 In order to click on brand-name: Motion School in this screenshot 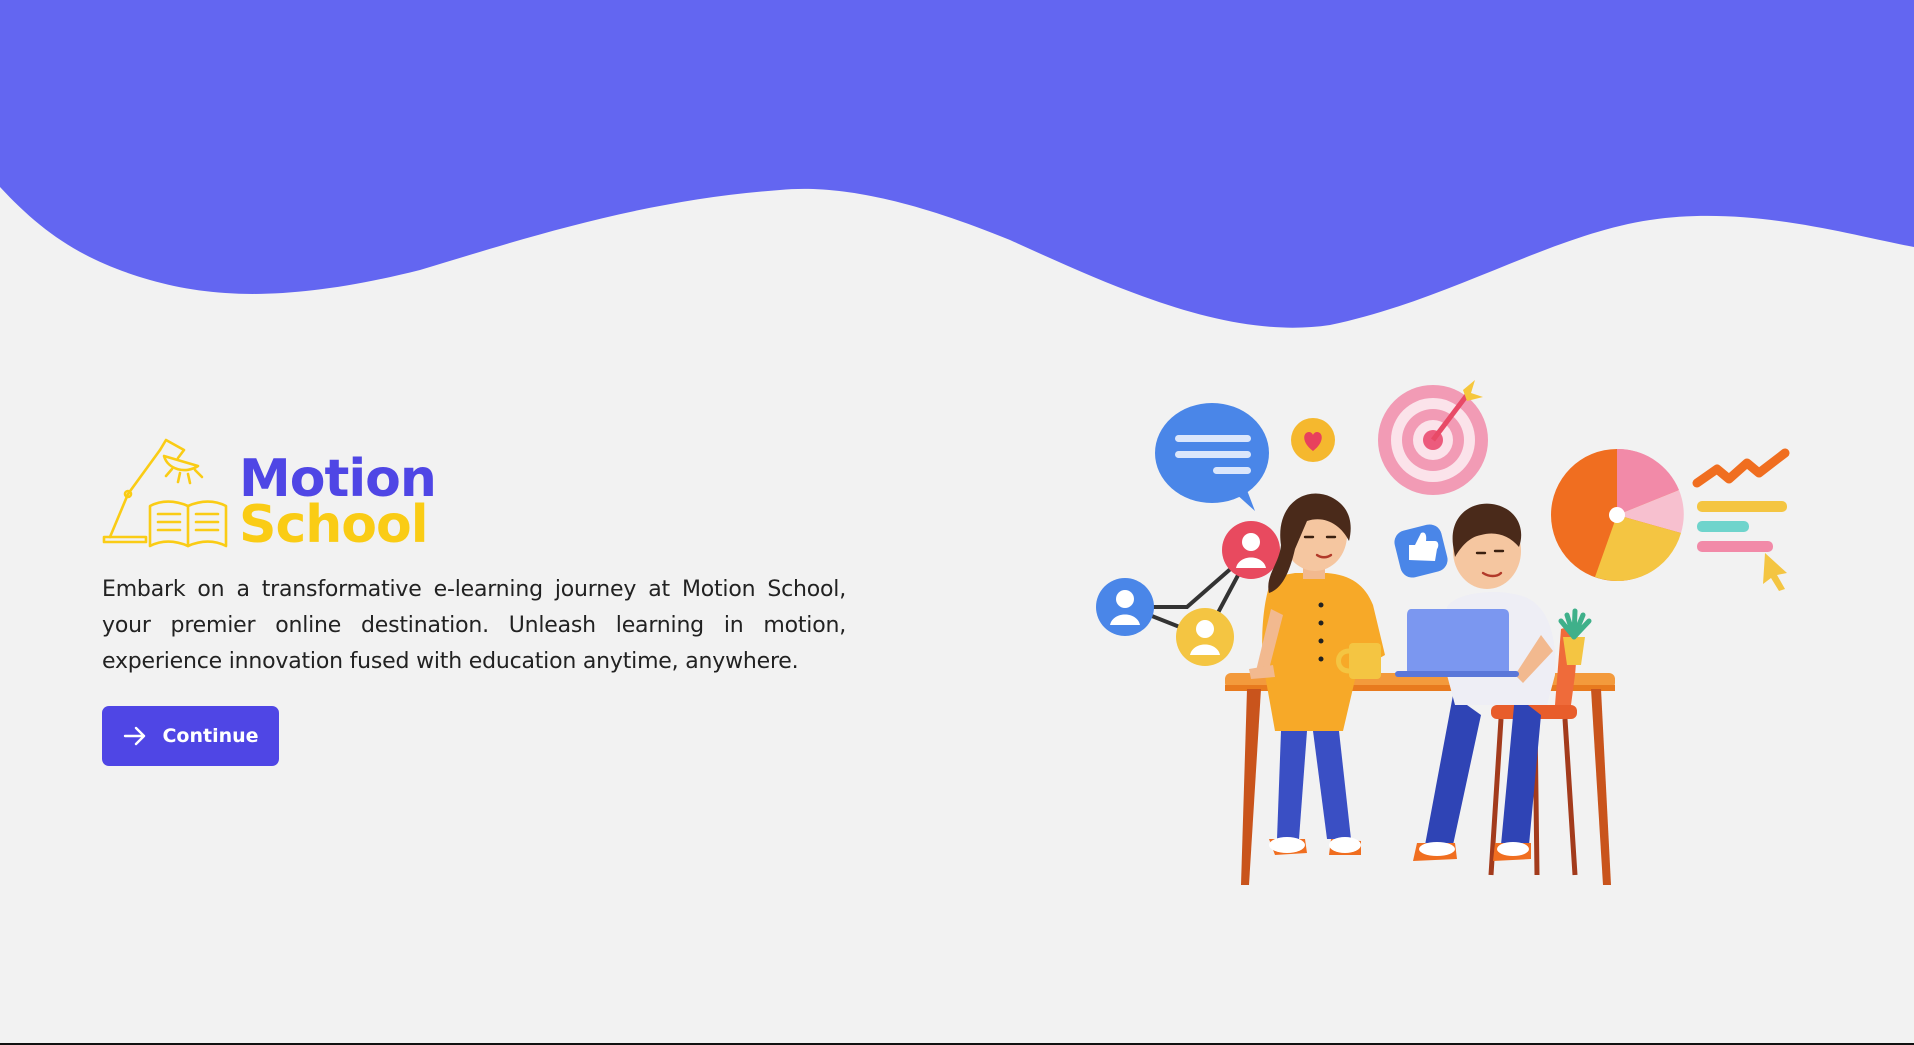, I will do `click(338, 504)`.